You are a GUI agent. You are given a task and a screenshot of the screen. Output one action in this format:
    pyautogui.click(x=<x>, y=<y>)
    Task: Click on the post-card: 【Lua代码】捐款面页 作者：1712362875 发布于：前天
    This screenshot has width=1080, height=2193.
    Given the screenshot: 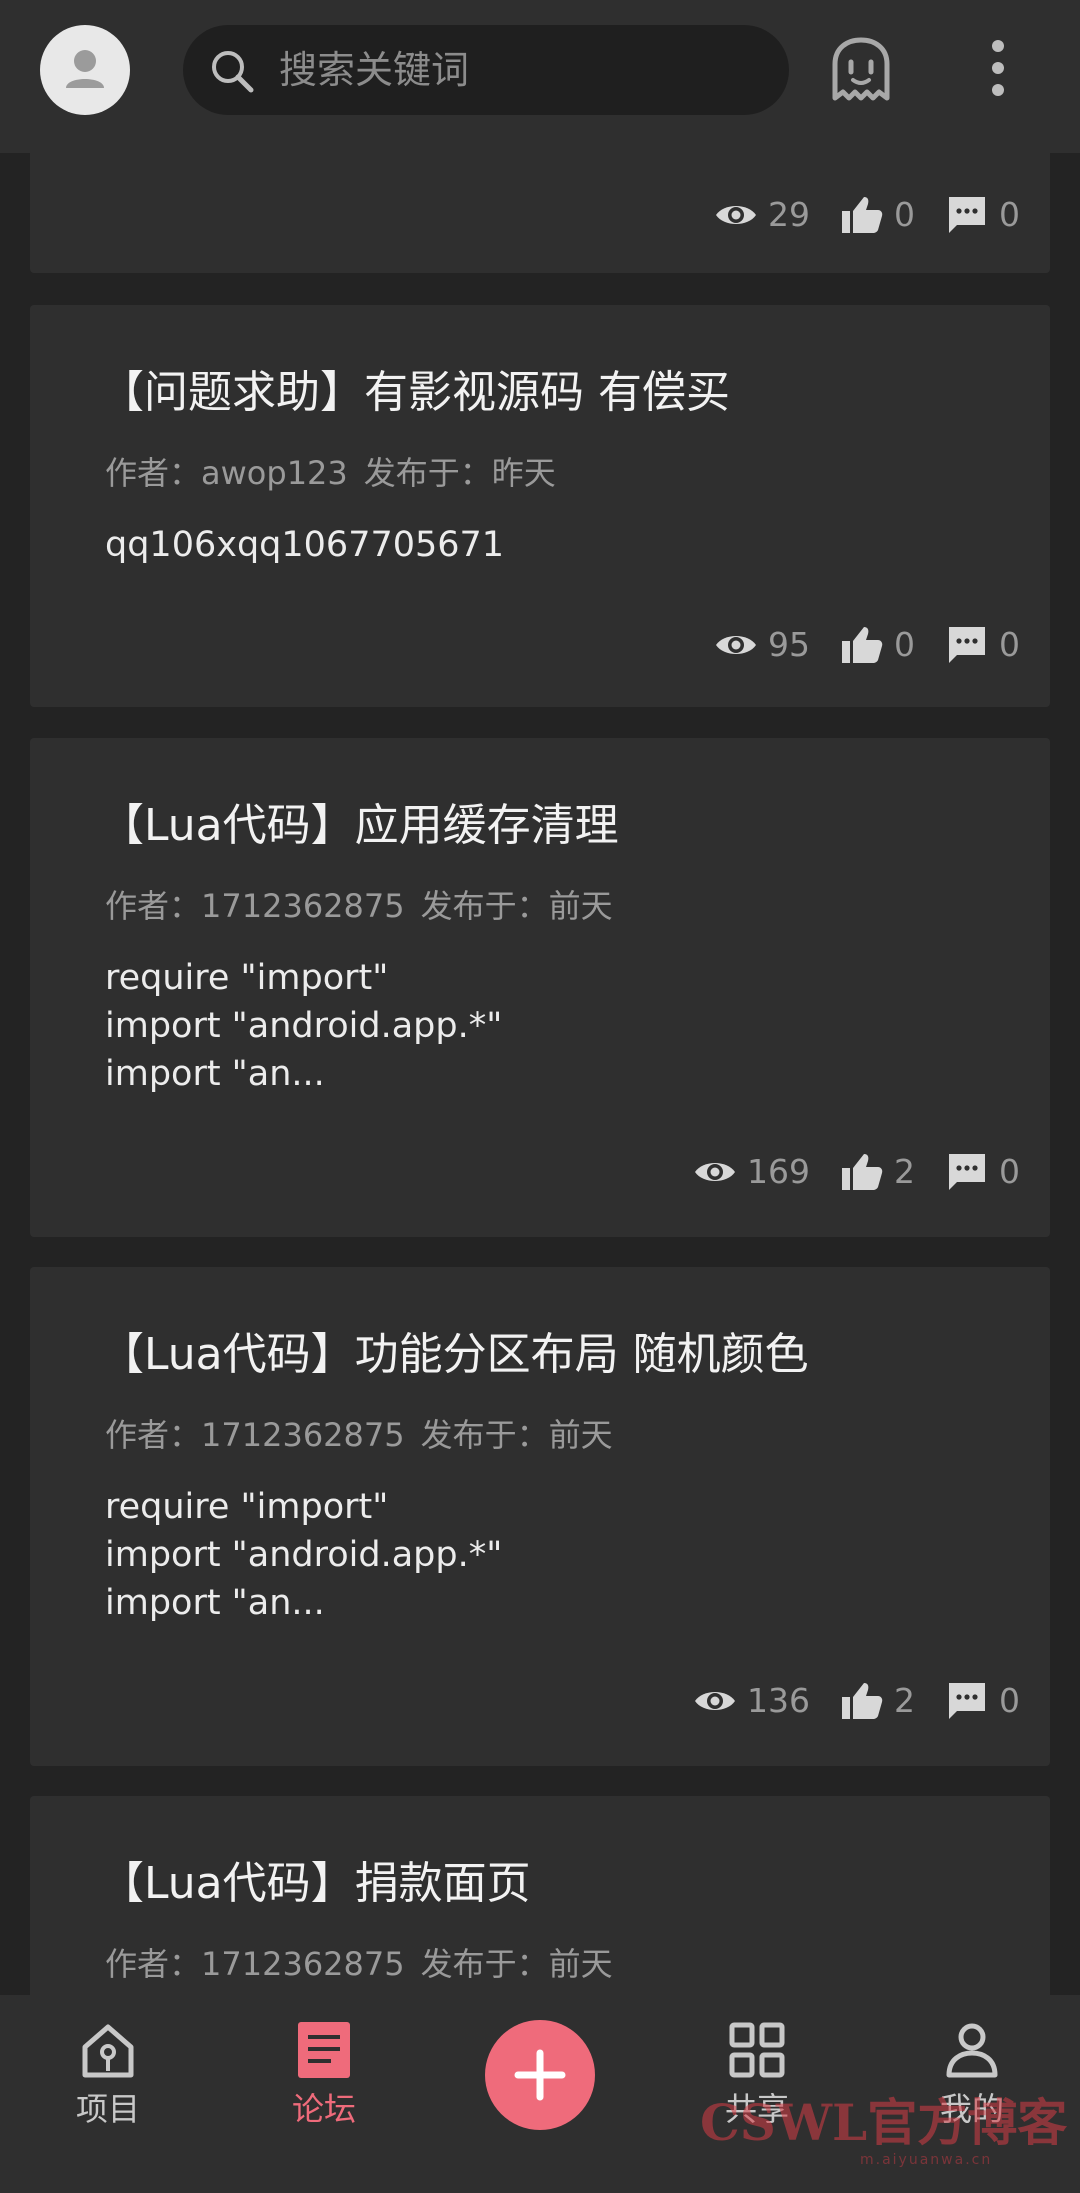 What is the action you would take?
    pyautogui.click(x=540, y=1895)
    